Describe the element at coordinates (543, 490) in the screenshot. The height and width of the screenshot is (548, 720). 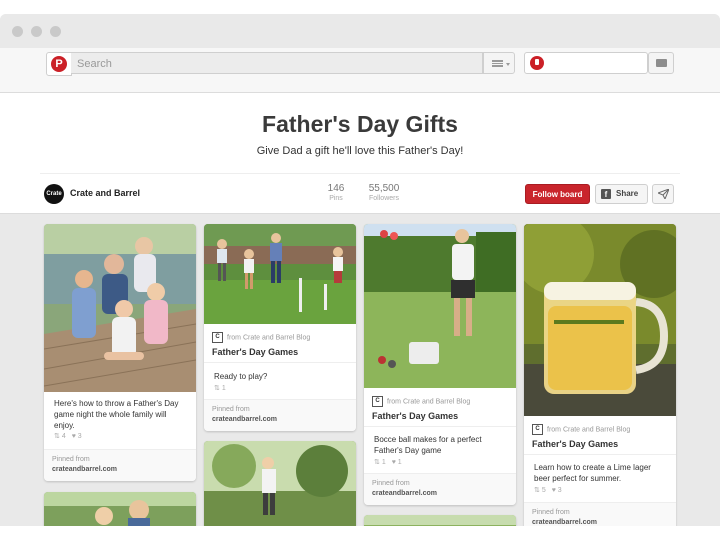
I see `repin-count: 5` at that location.